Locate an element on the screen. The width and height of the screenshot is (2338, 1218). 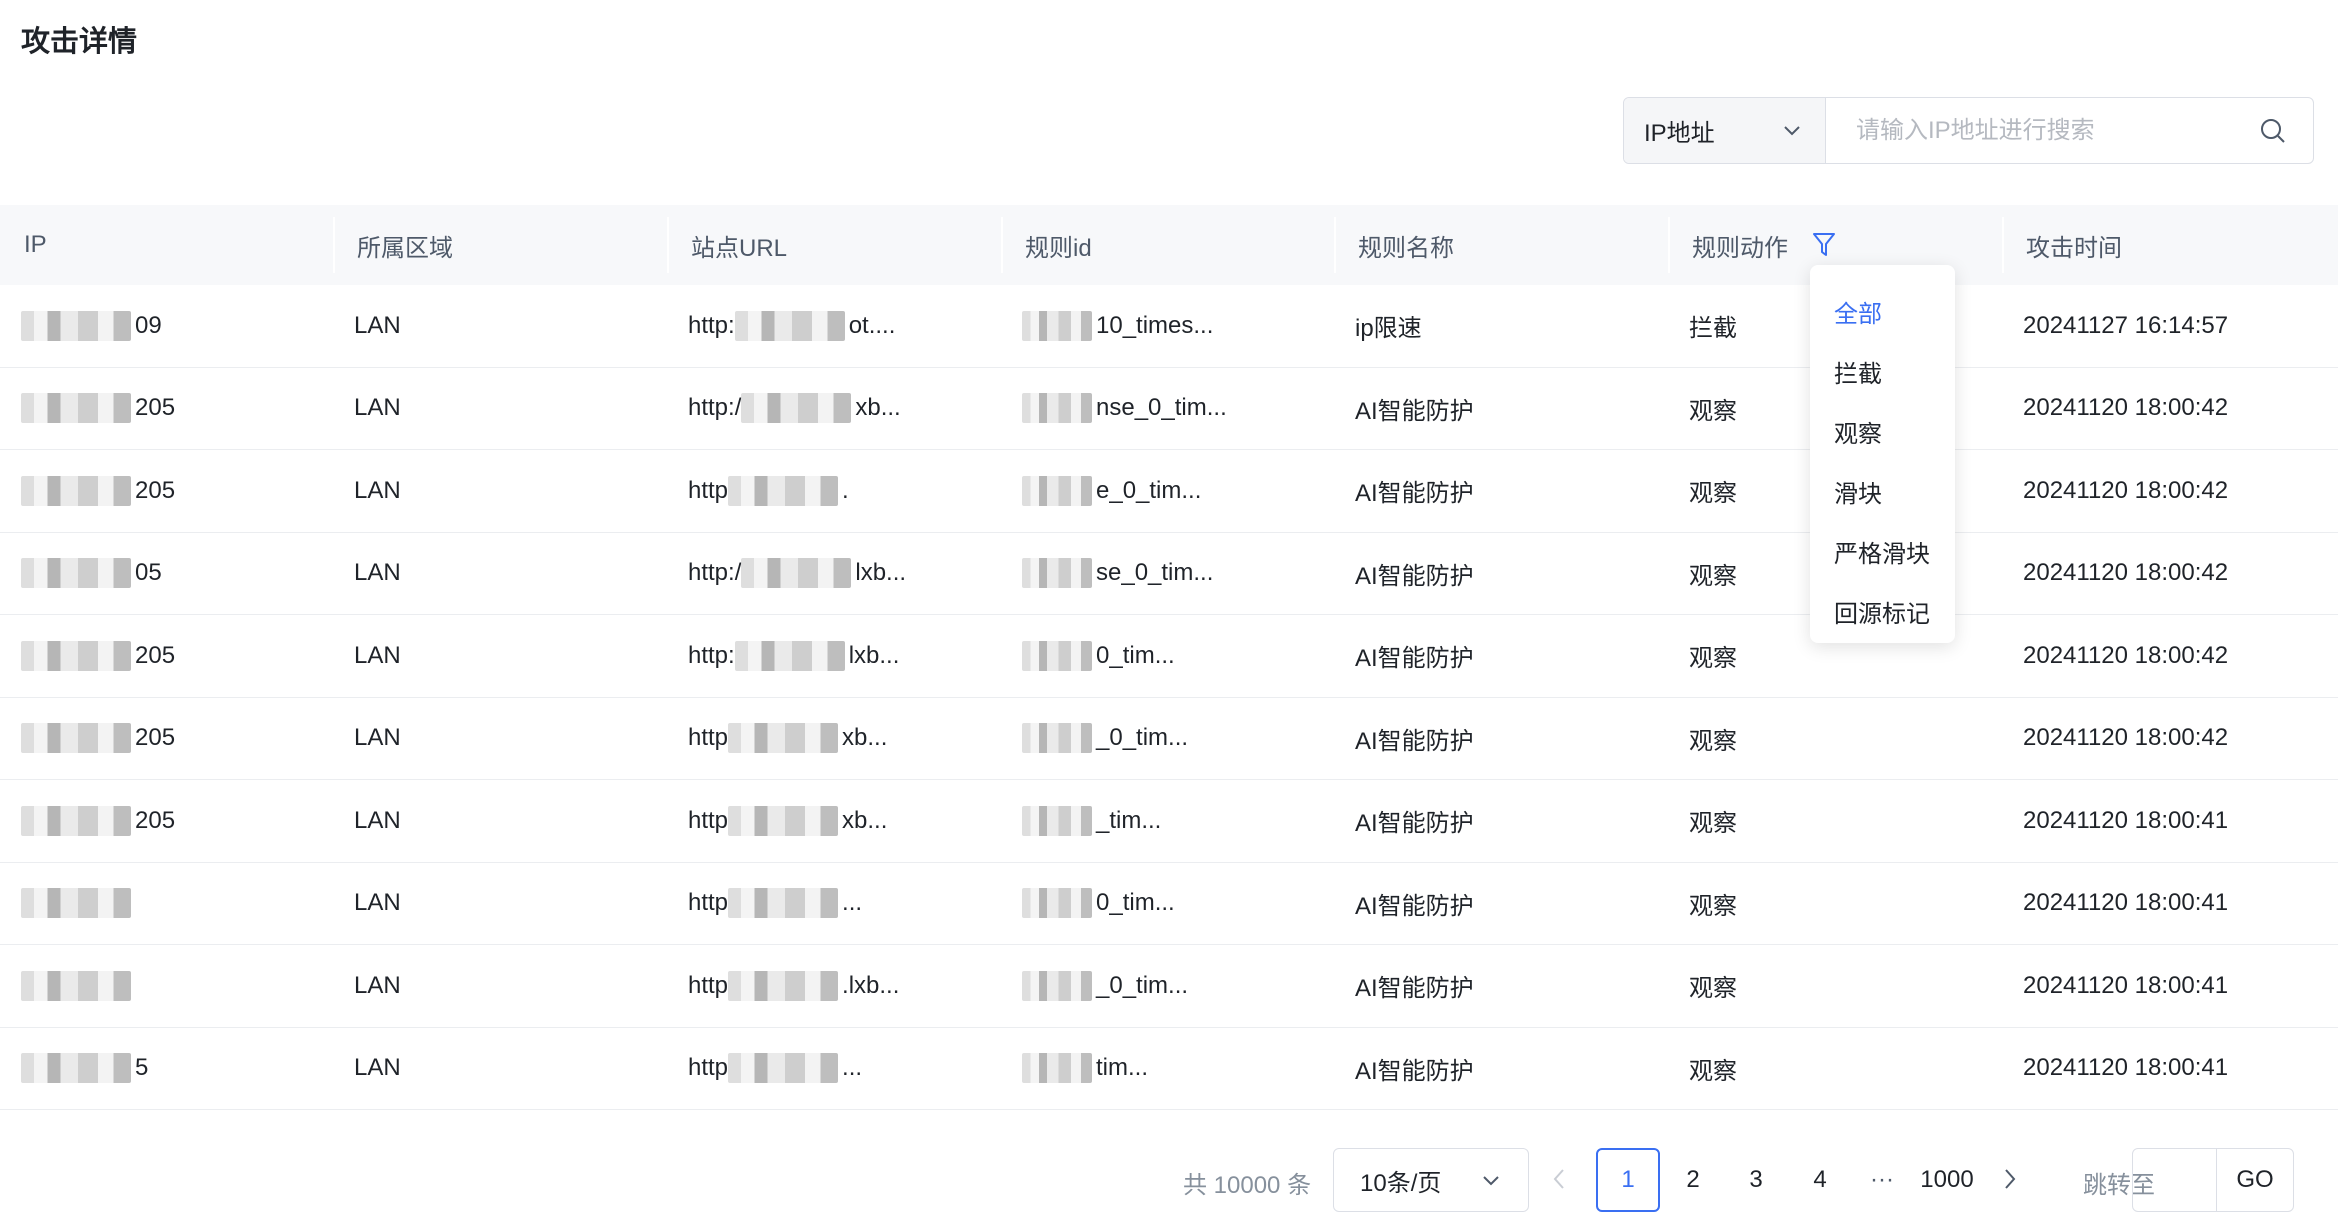
page-size-select: 10条/页 is located at coordinates (1431, 1180).